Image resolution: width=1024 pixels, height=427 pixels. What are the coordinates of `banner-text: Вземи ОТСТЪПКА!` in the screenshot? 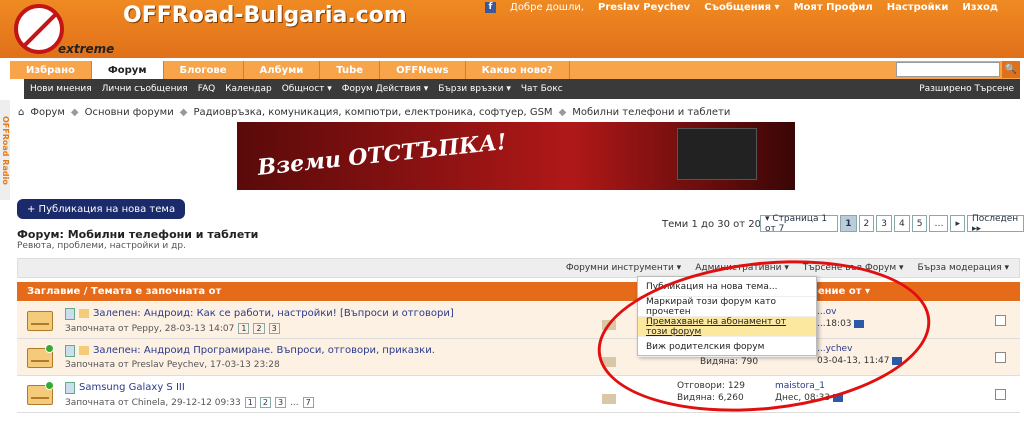 It's located at (382, 155).